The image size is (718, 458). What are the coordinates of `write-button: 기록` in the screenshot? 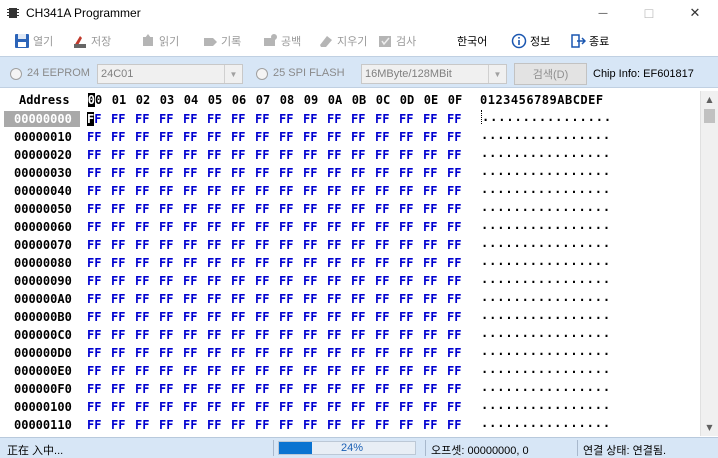 It's located at (221, 41).